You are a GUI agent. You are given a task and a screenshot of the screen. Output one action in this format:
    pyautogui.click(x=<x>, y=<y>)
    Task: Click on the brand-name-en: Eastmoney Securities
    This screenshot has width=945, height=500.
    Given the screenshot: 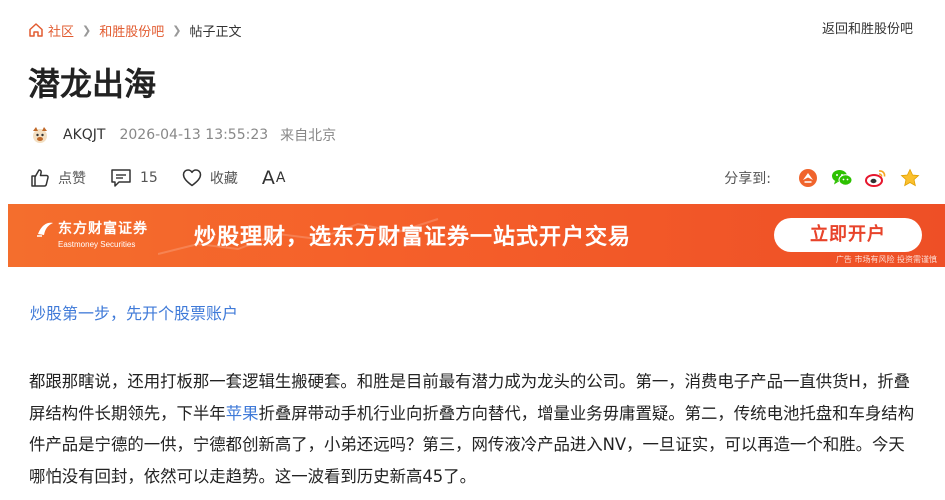 What is the action you would take?
    pyautogui.click(x=97, y=244)
    